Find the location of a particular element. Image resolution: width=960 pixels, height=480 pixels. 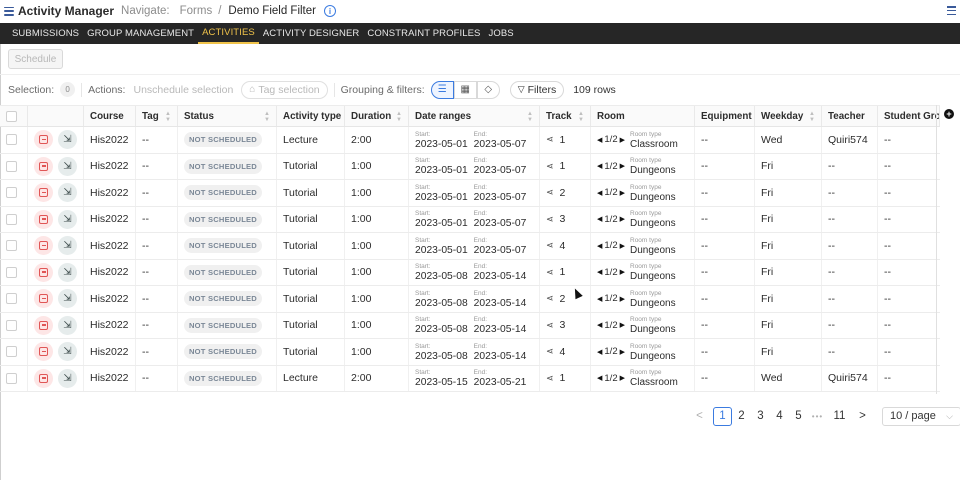

page-3-button: 3 is located at coordinates (760, 416).